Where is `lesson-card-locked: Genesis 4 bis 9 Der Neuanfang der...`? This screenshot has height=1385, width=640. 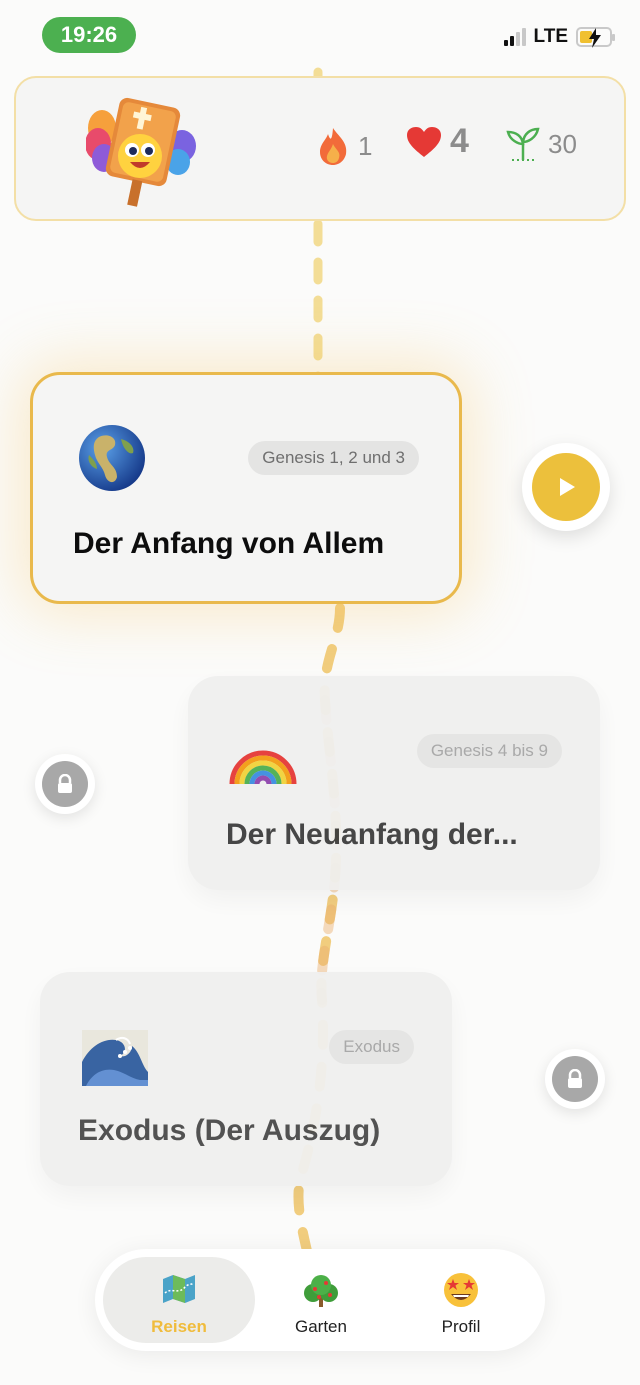
lesson-card-locked: Genesis 4 bis 9 Der Neuanfang der... is located at coordinates (394, 783).